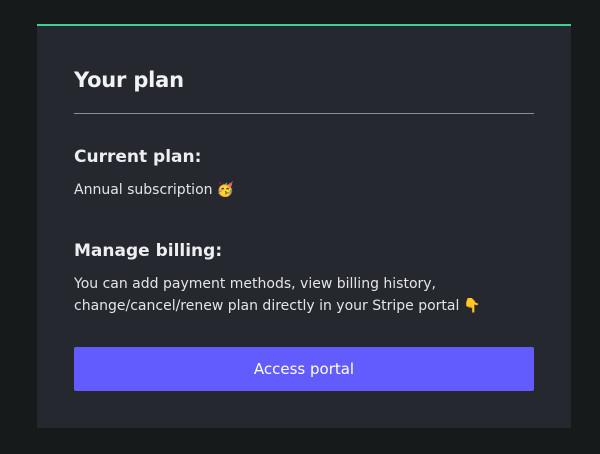 The height and width of the screenshot is (454, 600). I want to click on pointing-down-icon: 👇, so click(472, 306).